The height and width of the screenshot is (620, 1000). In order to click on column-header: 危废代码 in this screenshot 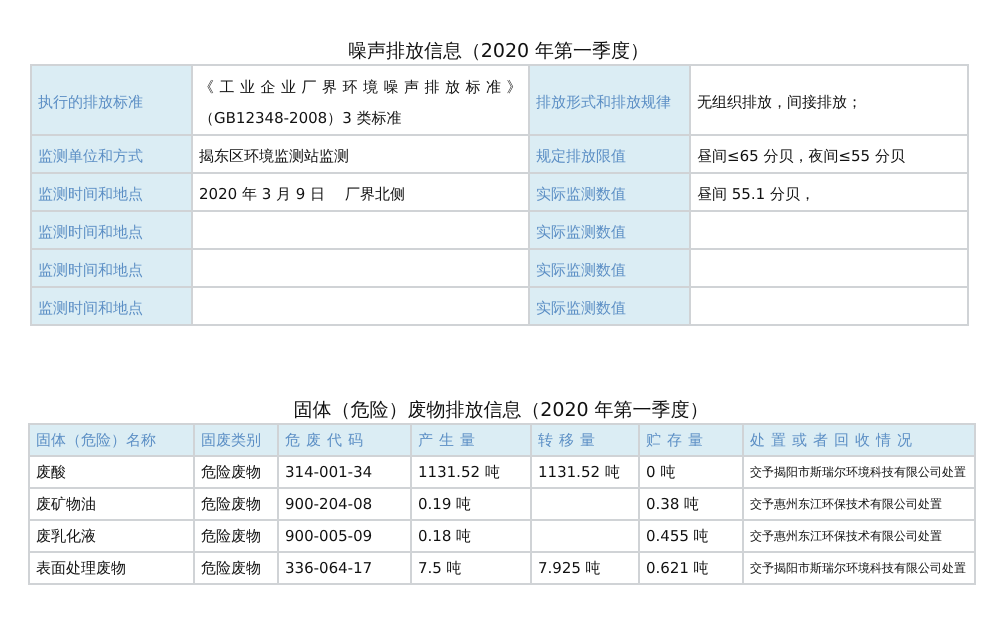, I will do `click(327, 439)`.